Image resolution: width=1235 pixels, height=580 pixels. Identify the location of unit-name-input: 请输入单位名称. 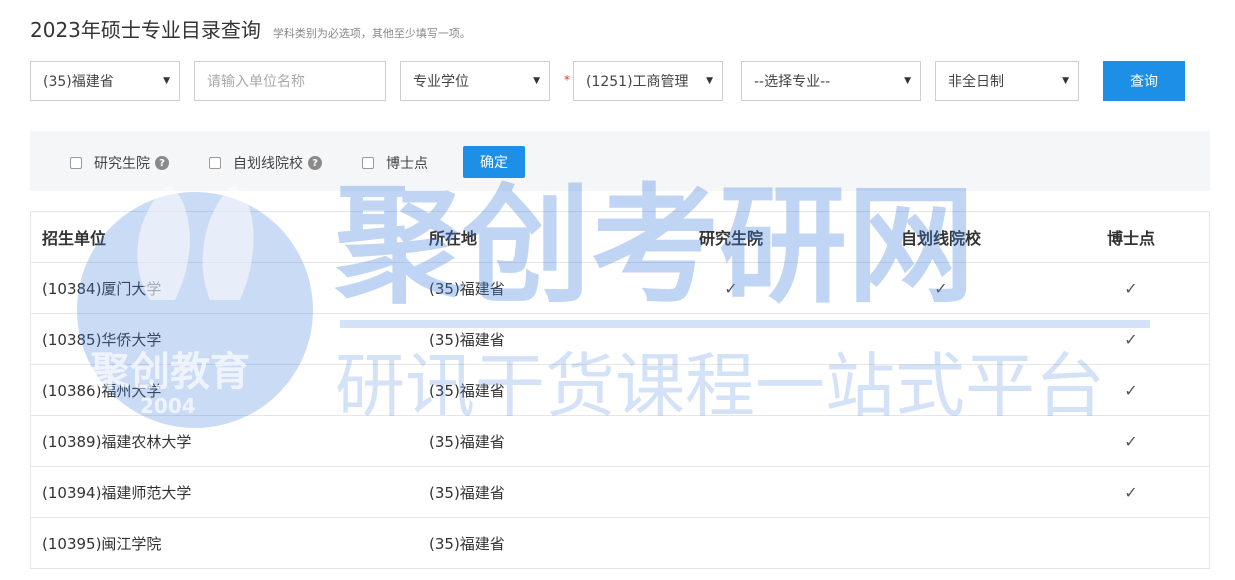
(290, 81).